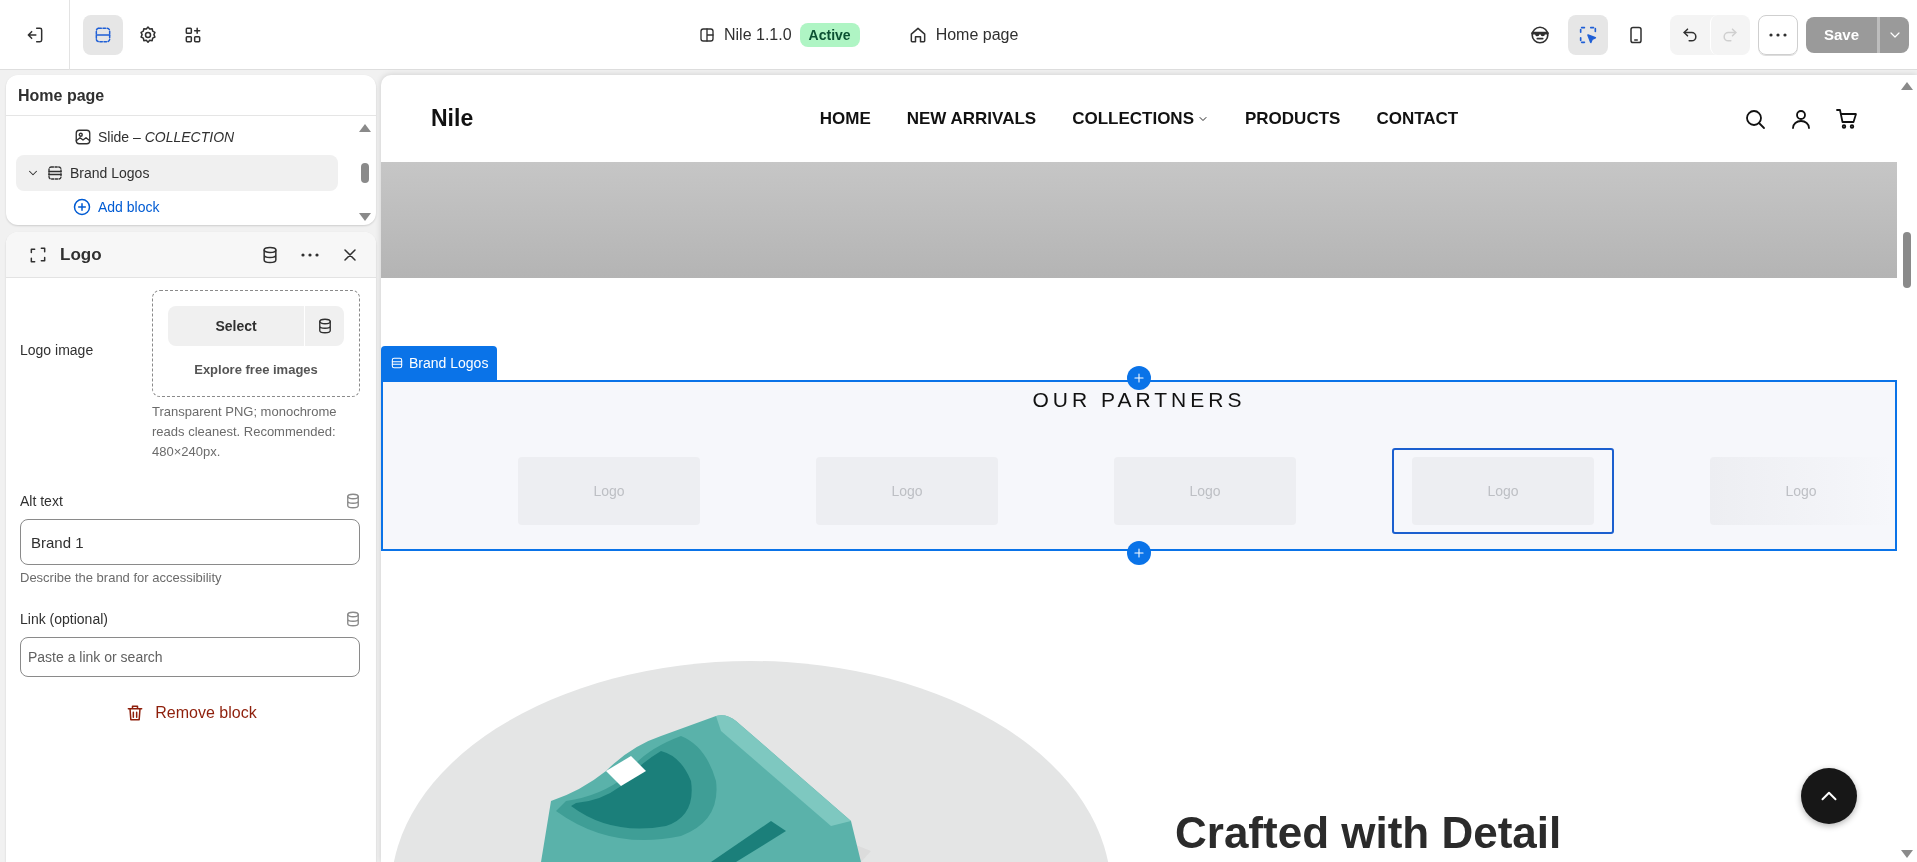  Describe the element at coordinates (977, 35) in the screenshot. I see `page-name: Home page` at that location.